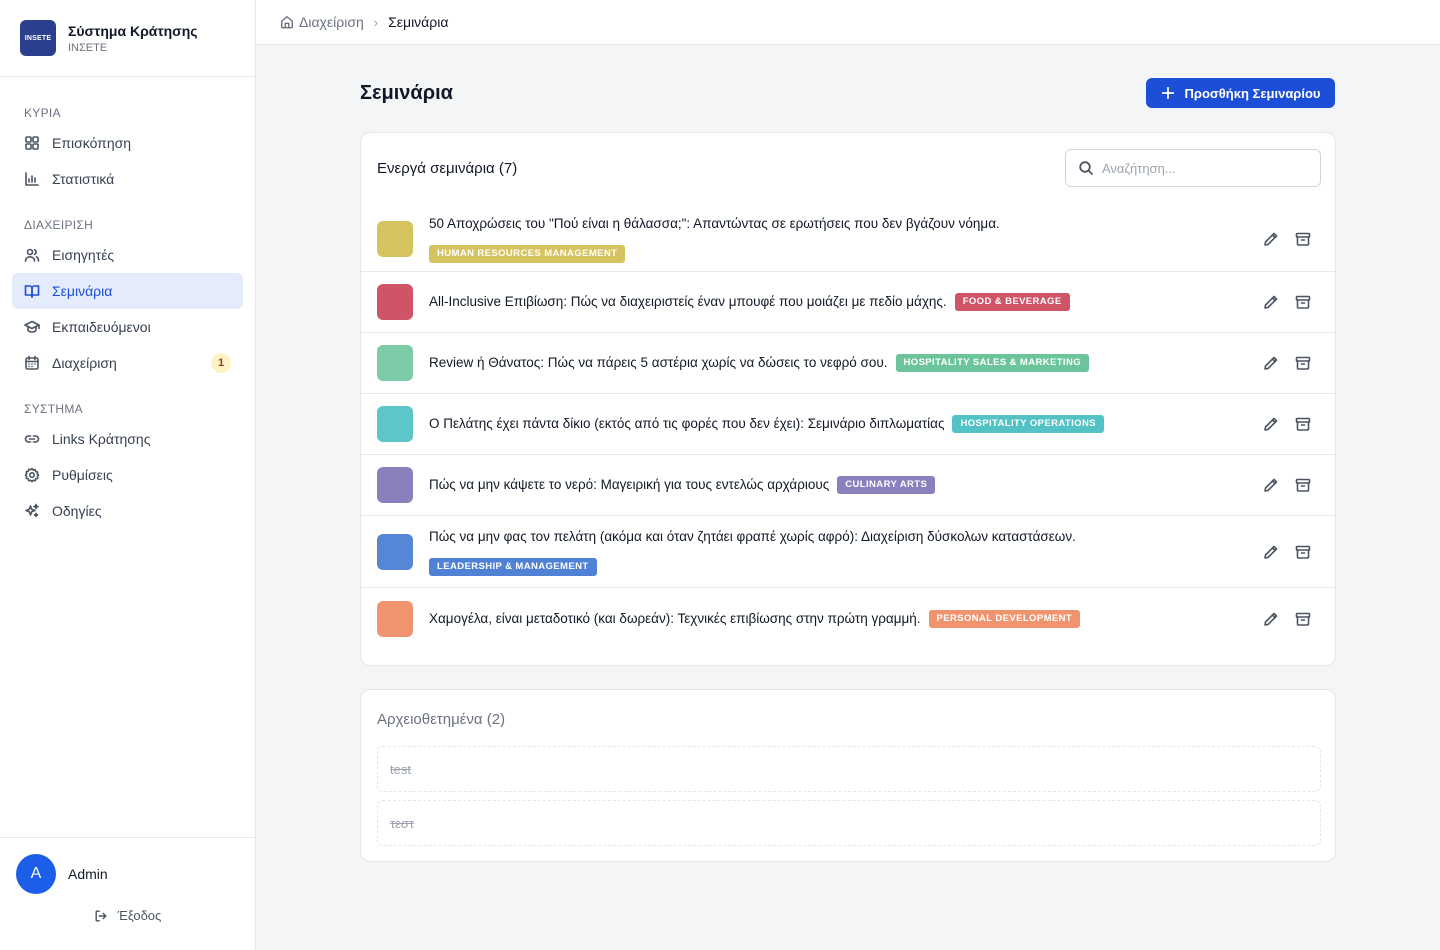 This screenshot has height=950, width=1440. What do you see at coordinates (101, 915) in the screenshot?
I see `logout-icon` at bounding box center [101, 915].